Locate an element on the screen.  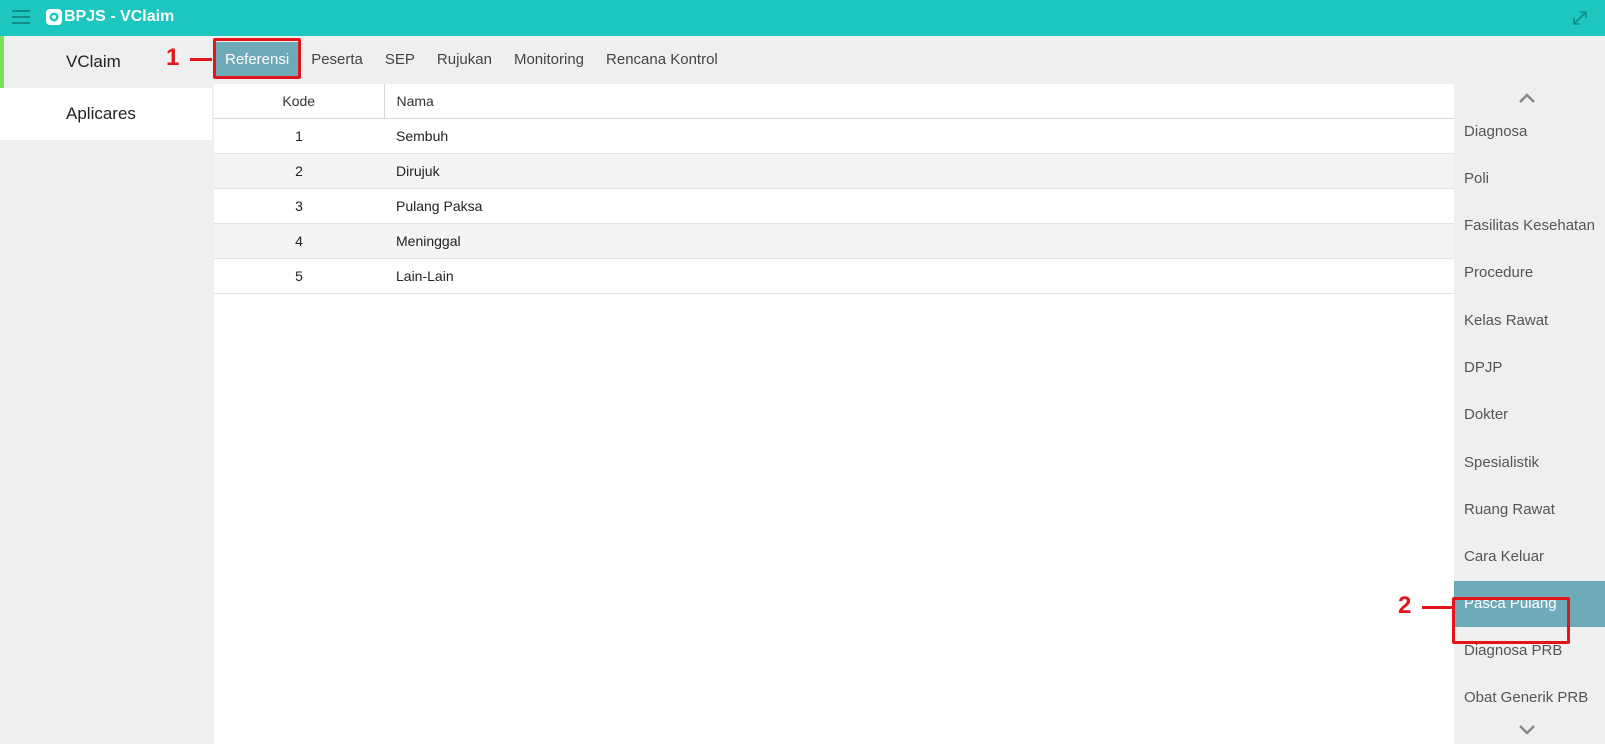
left-sidebar: VClaim Aplicares is located at coordinates (106, 390).